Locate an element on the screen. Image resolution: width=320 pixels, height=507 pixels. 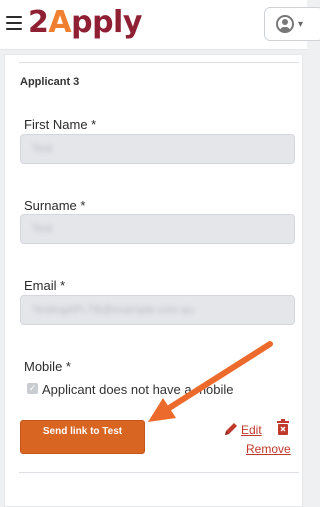
hamburger-icon is located at coordinates (14, 23).